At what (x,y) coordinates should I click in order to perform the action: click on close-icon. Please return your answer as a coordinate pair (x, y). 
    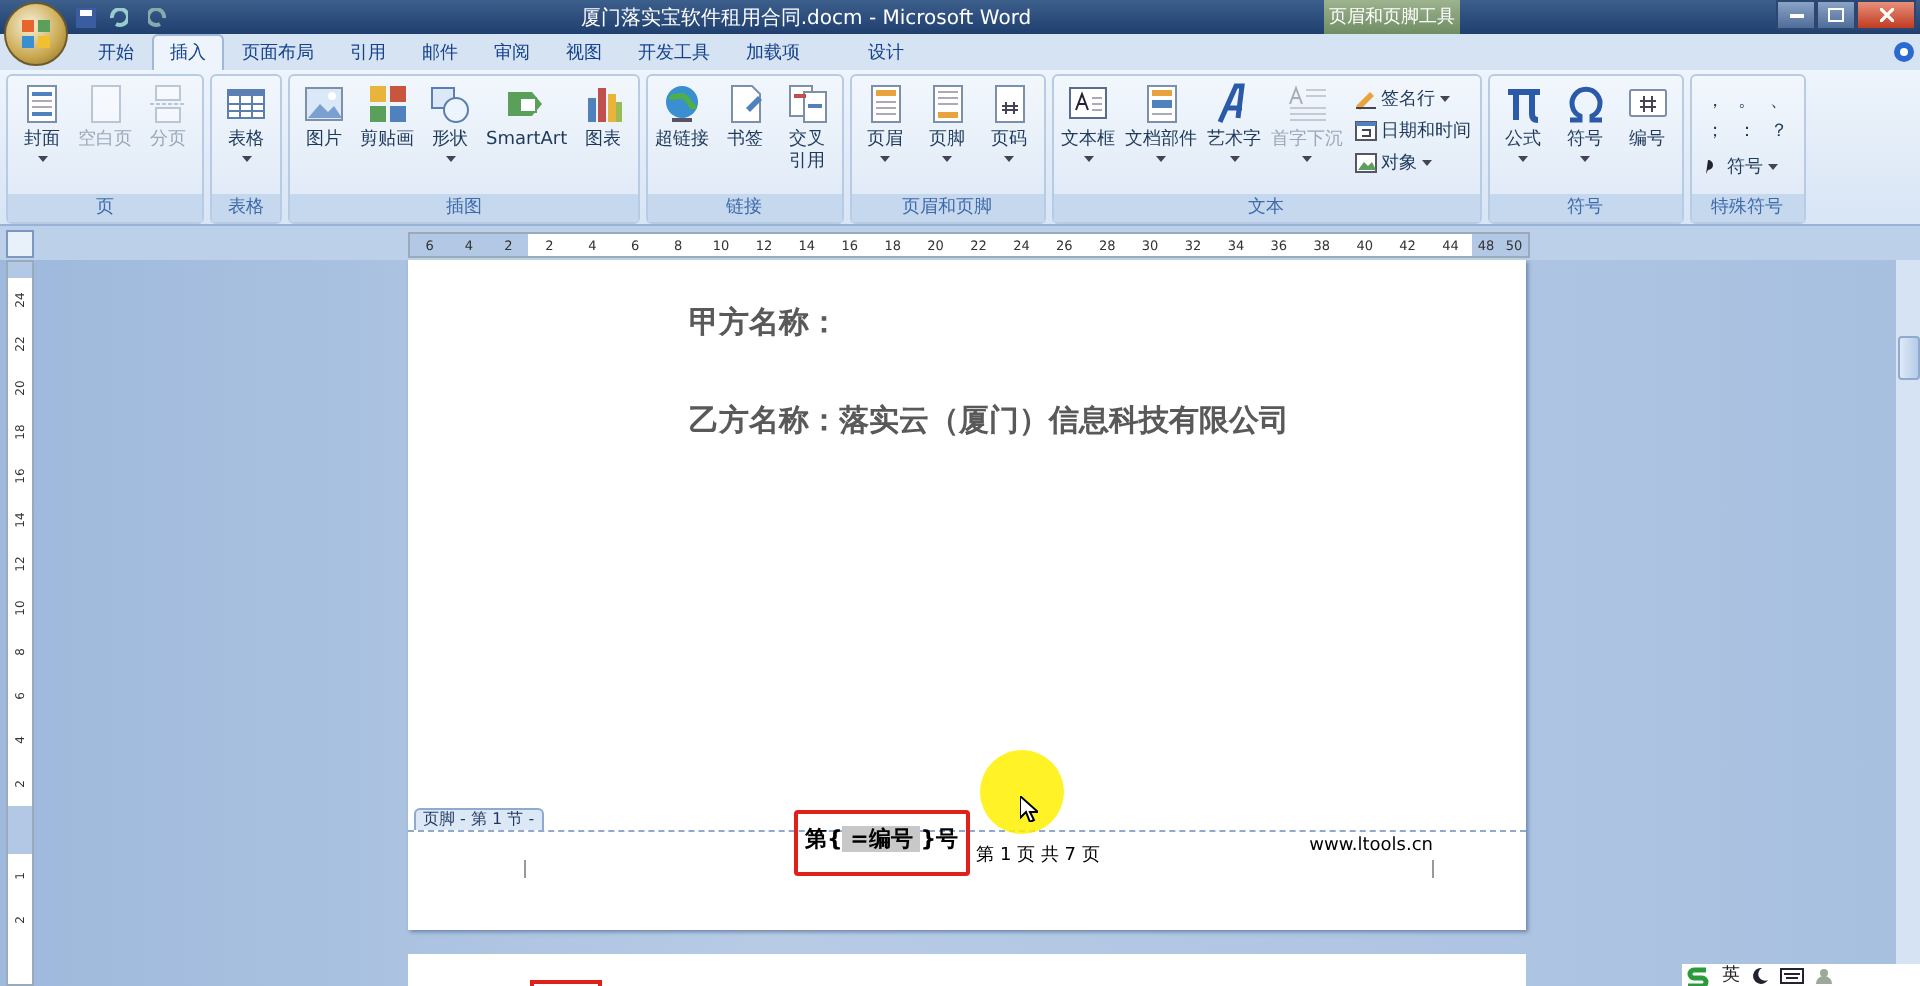
    Looking at the image, I should click on (1886, 15).